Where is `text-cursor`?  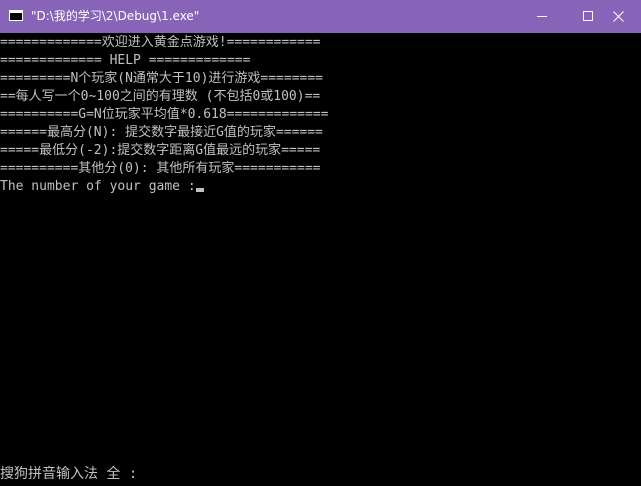 text-cursor is located at coordinates (199, 190).